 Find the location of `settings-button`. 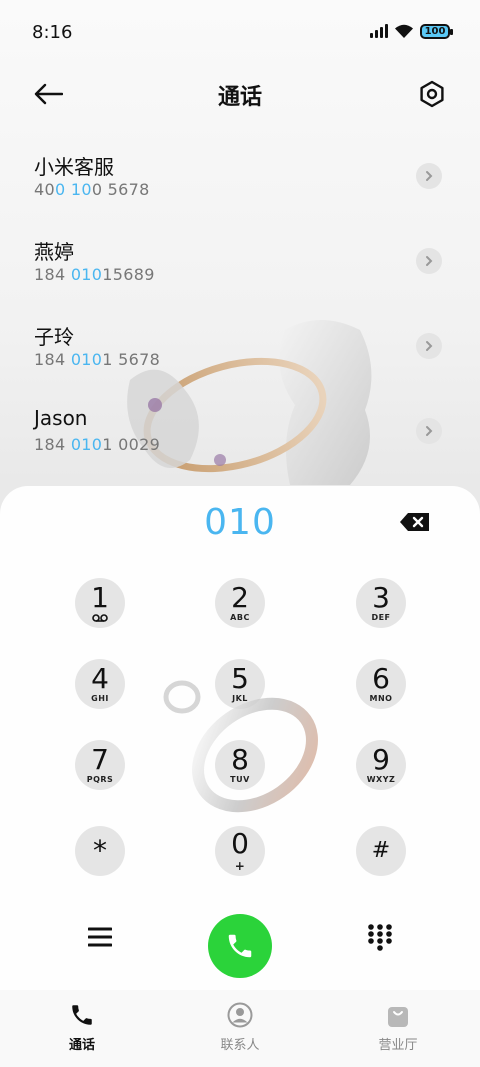

settings-button is located at coordinates (432, 94).